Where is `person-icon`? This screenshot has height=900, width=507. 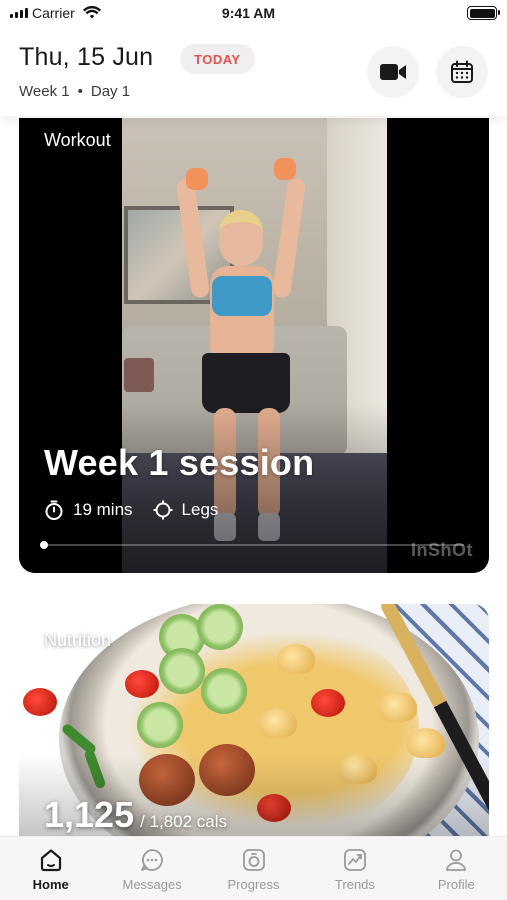
person-icon is located at coordinates (456, 860).